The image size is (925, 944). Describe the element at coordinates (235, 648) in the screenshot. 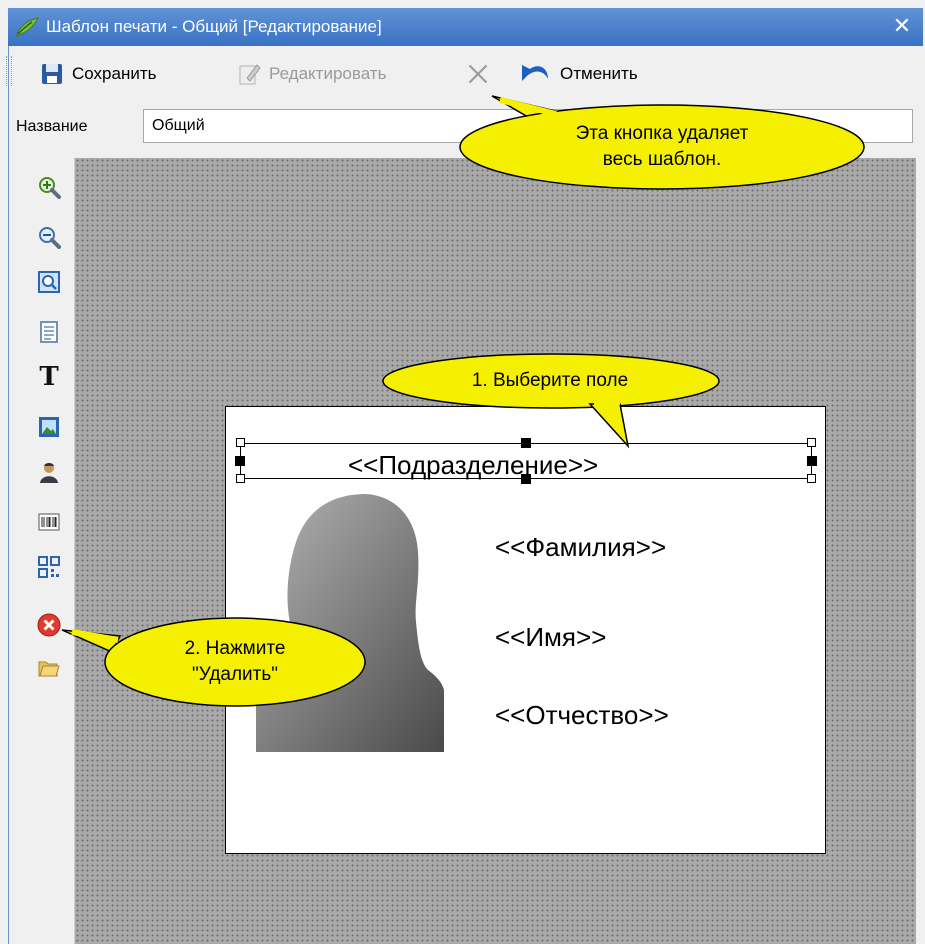

I see `callout-press-delete-line1: 2. Нажмите` at that location.